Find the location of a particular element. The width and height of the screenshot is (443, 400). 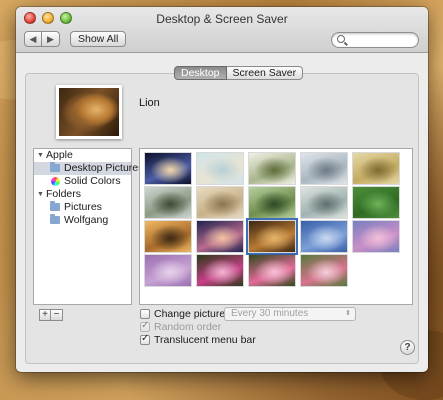

popup-arrows-icon: ⬍ is located at coordinates (348, 313).